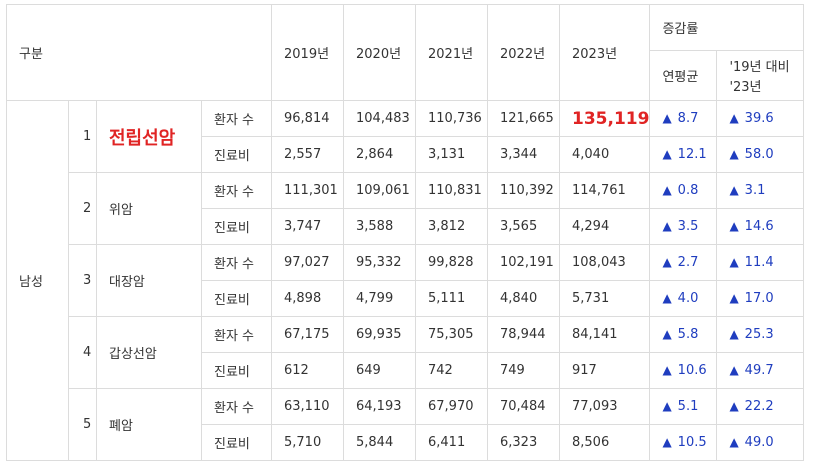  What do you see at coordinates (688, 406) in the screenshot?
I see `annual-growth-value: 5.1` at bounding box center [688, 406].